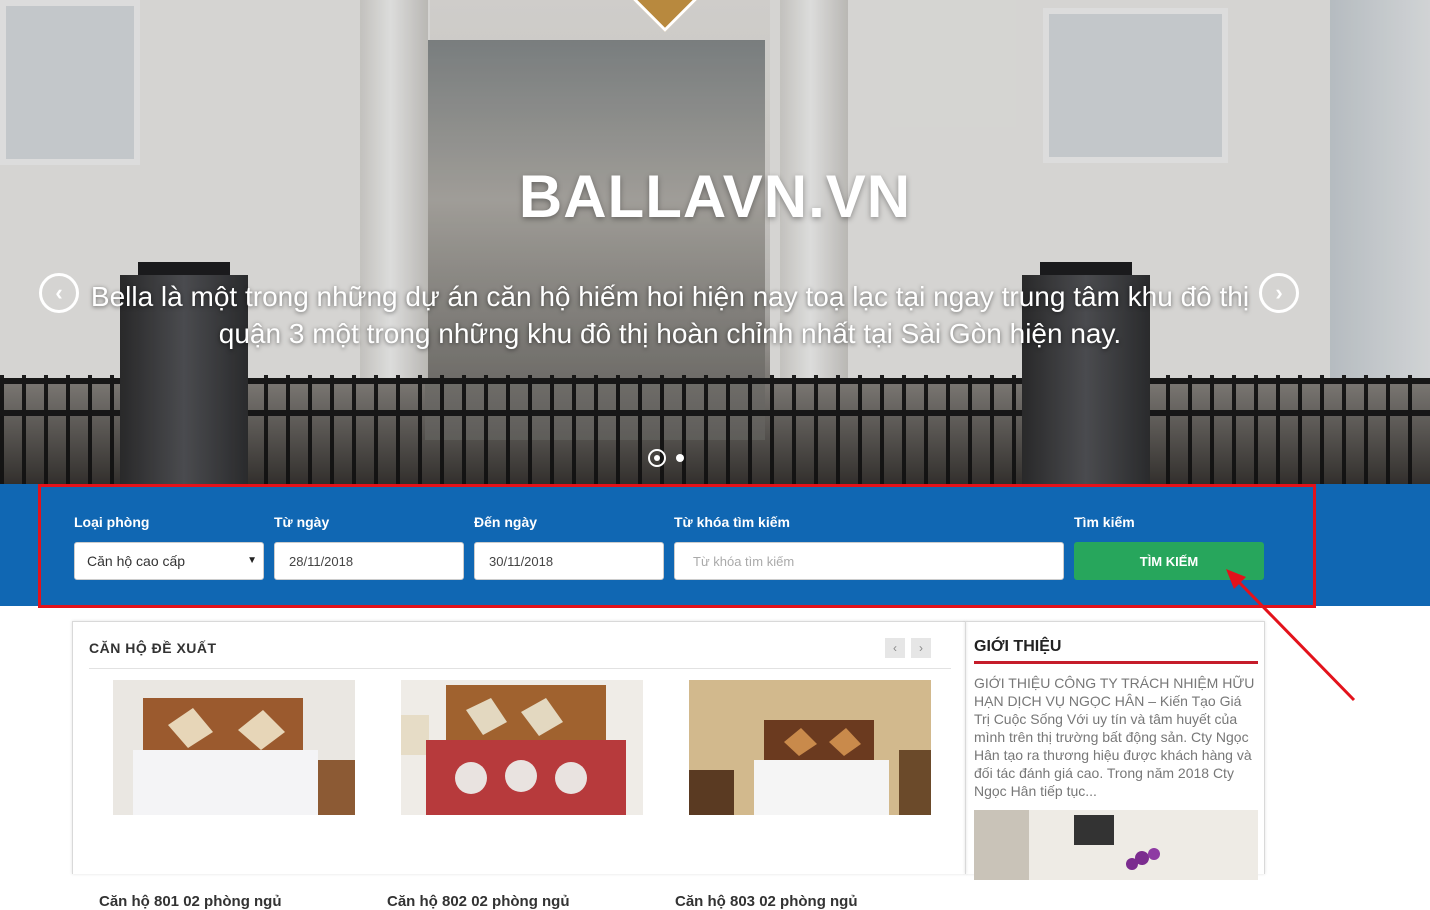  Describe the element at coordinates (569, 561) in the screenshot. I see `to-date-input: 30/11/2018` at that location.